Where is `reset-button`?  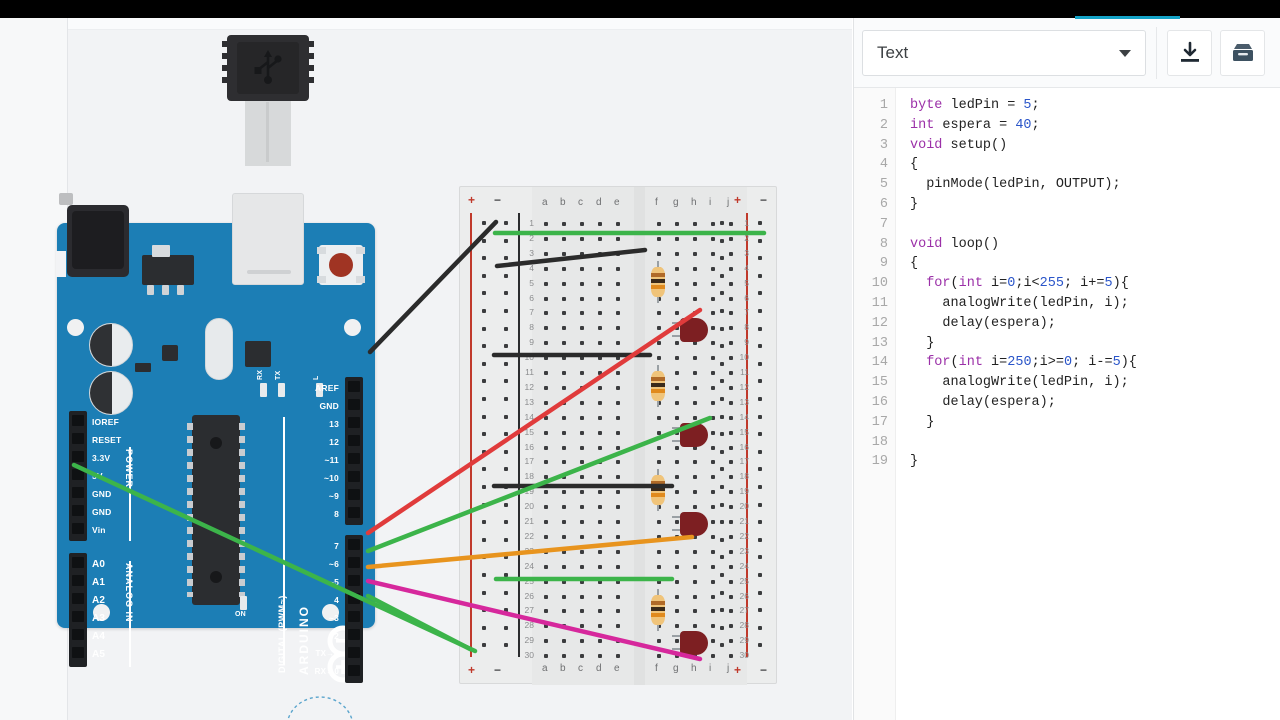 reset-button is located at coordinates (341, 265).